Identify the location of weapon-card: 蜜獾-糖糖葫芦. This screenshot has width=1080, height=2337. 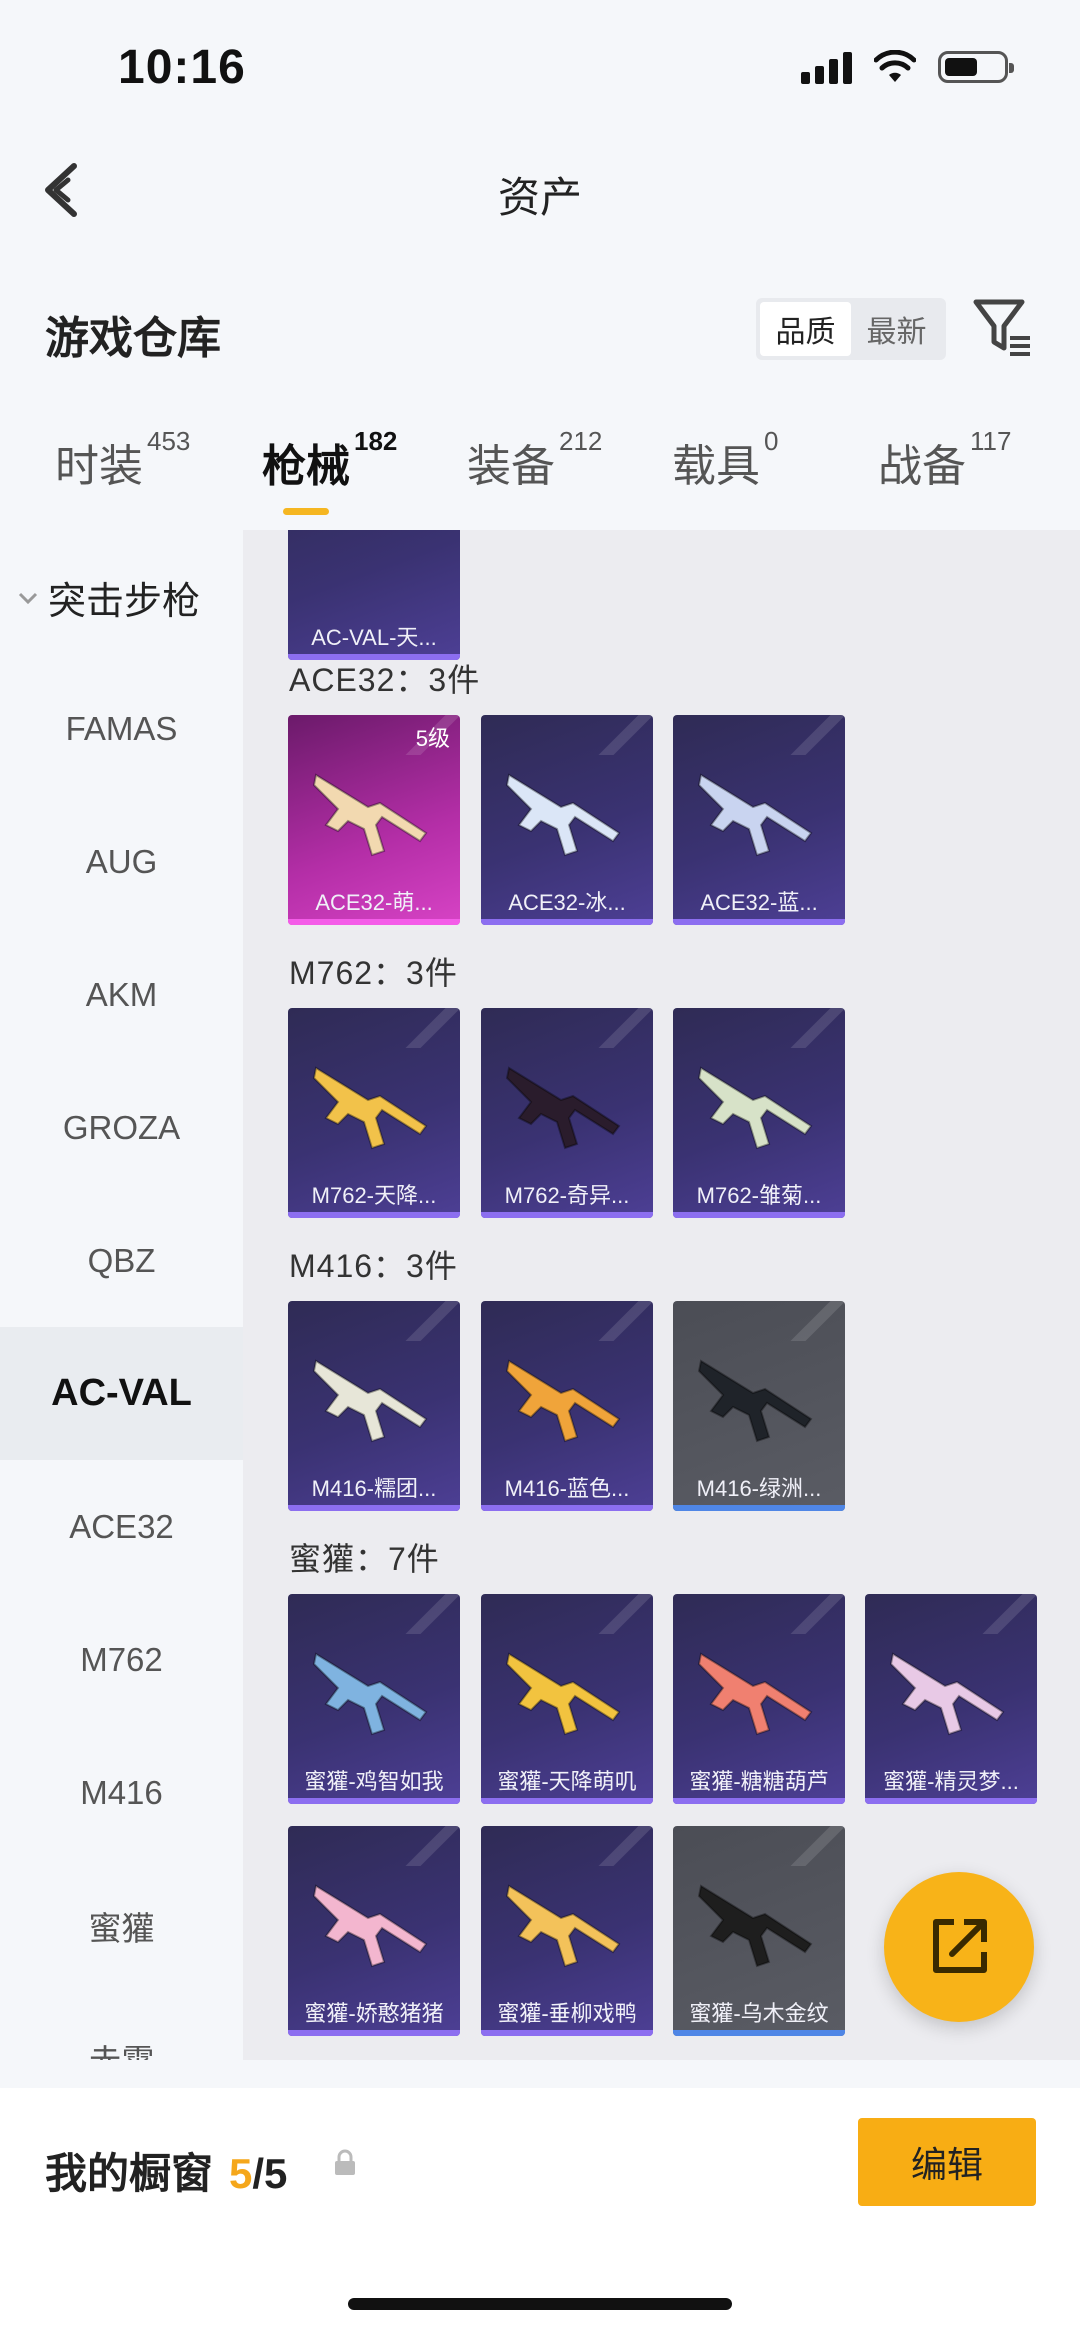
(759, 1699).